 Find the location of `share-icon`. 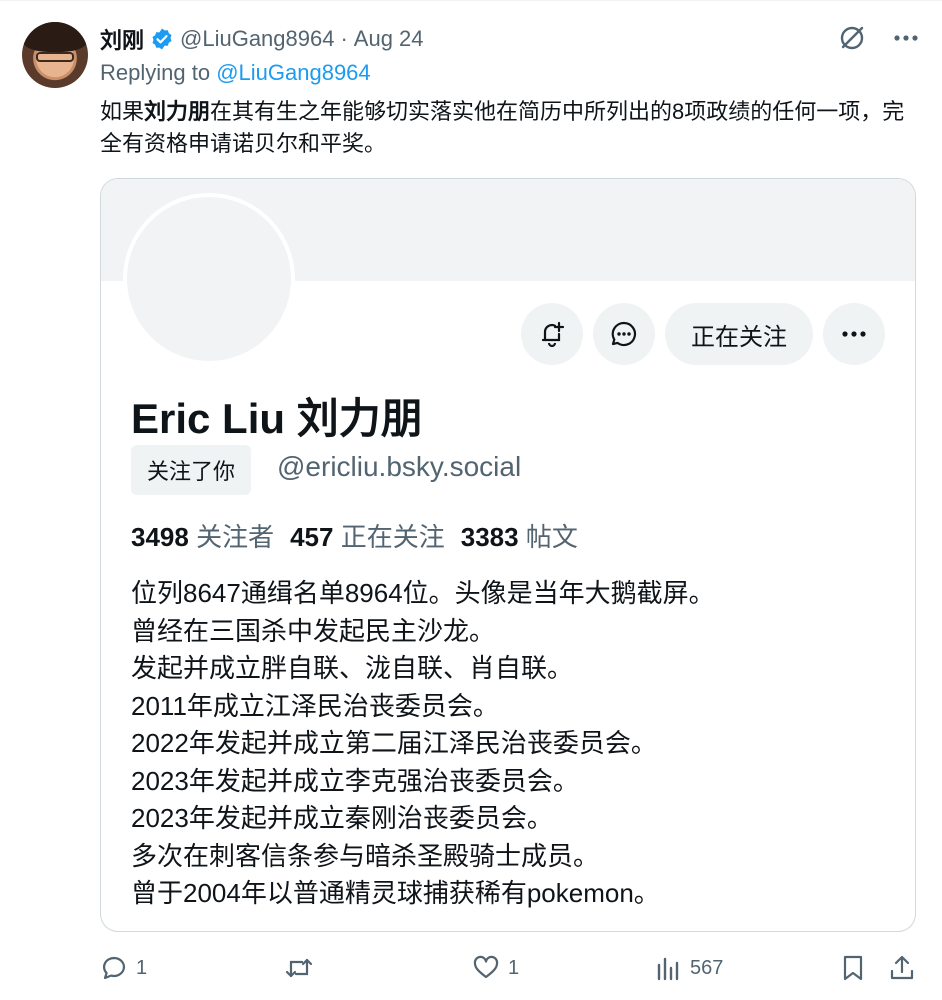

share-icon is located at coordinates (902, 968).